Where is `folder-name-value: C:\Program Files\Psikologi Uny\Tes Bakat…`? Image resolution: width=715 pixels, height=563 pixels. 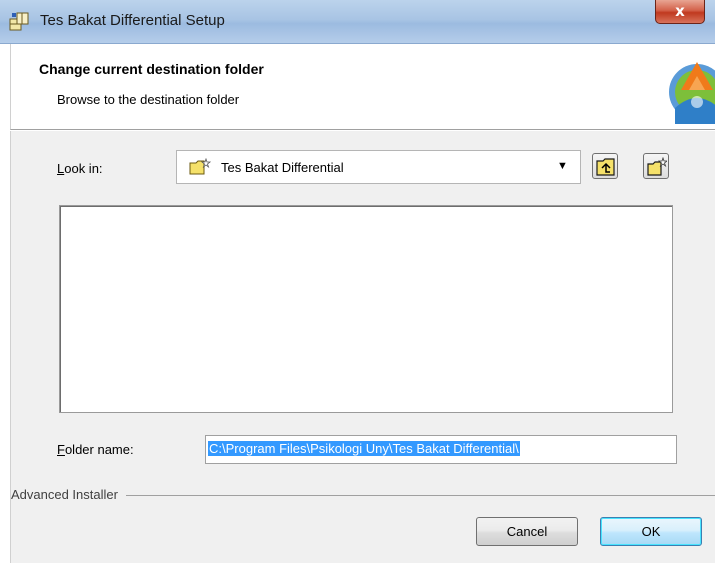 folder-name-value: C:\Program Files\Psikologi Uny\Tes Bakat… is located at coordinates (364, 448).